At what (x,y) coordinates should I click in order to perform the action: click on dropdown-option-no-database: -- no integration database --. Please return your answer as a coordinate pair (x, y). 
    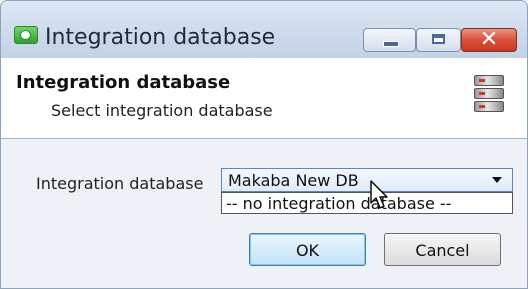
    Looking at the image, I should click on (338, 203).